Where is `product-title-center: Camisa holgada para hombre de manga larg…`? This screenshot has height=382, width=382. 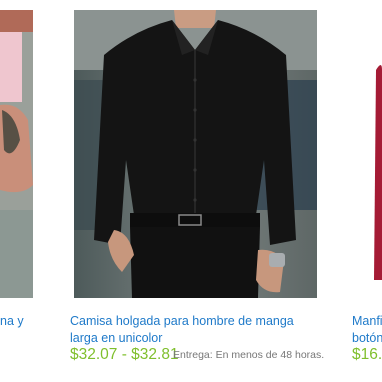 product-title-center: Camisa holgada para hombre de manga larg… is located at coordinates (195, 330).